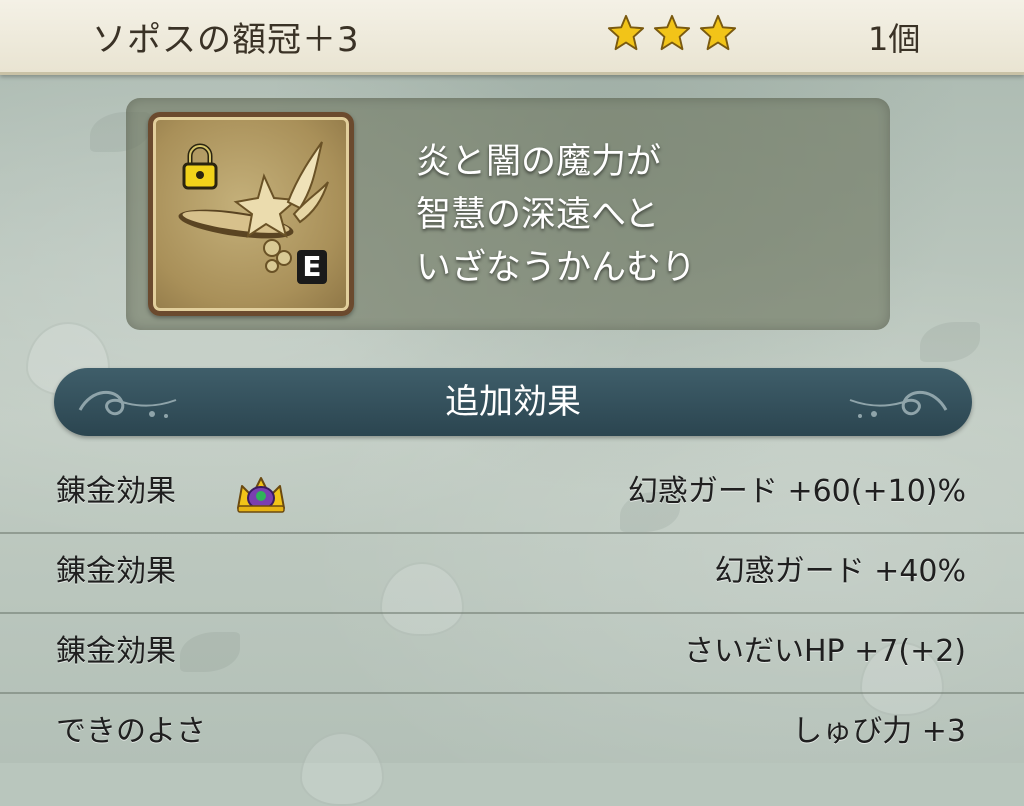 The width and height of the screenshot is (1024, 806). What do you see at coordinates (538, 215) in the screenshot?
I see `description-line: 智慧の深遠へと` at bounding box center [538, 215].